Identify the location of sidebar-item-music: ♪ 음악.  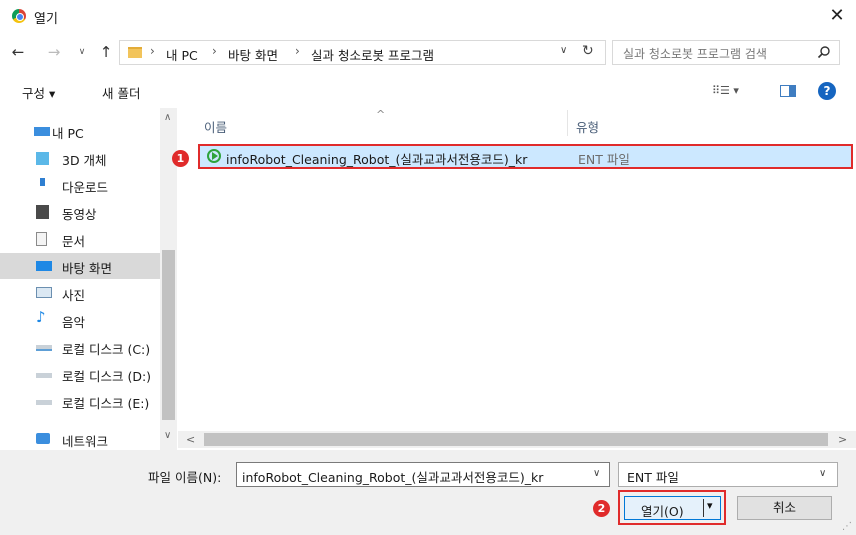
(80, 320).